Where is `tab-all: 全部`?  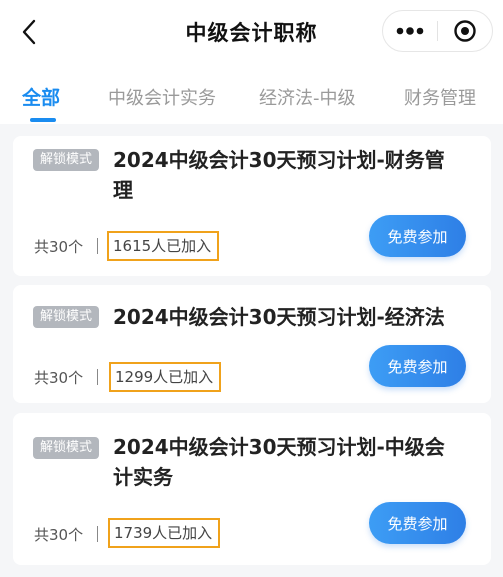
tab-all: 全部 is located at coordinates (41, 96).